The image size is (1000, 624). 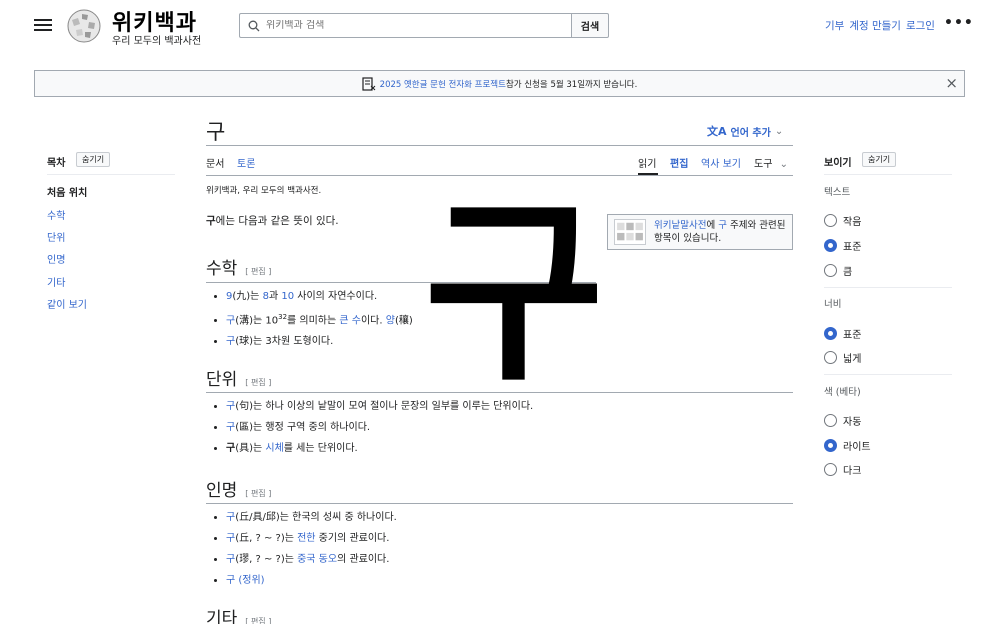 What do you see at coordinates (842, 333) in the screenshot?
I see `width-standard-radio: 표준` at bounding box center [842, 333].